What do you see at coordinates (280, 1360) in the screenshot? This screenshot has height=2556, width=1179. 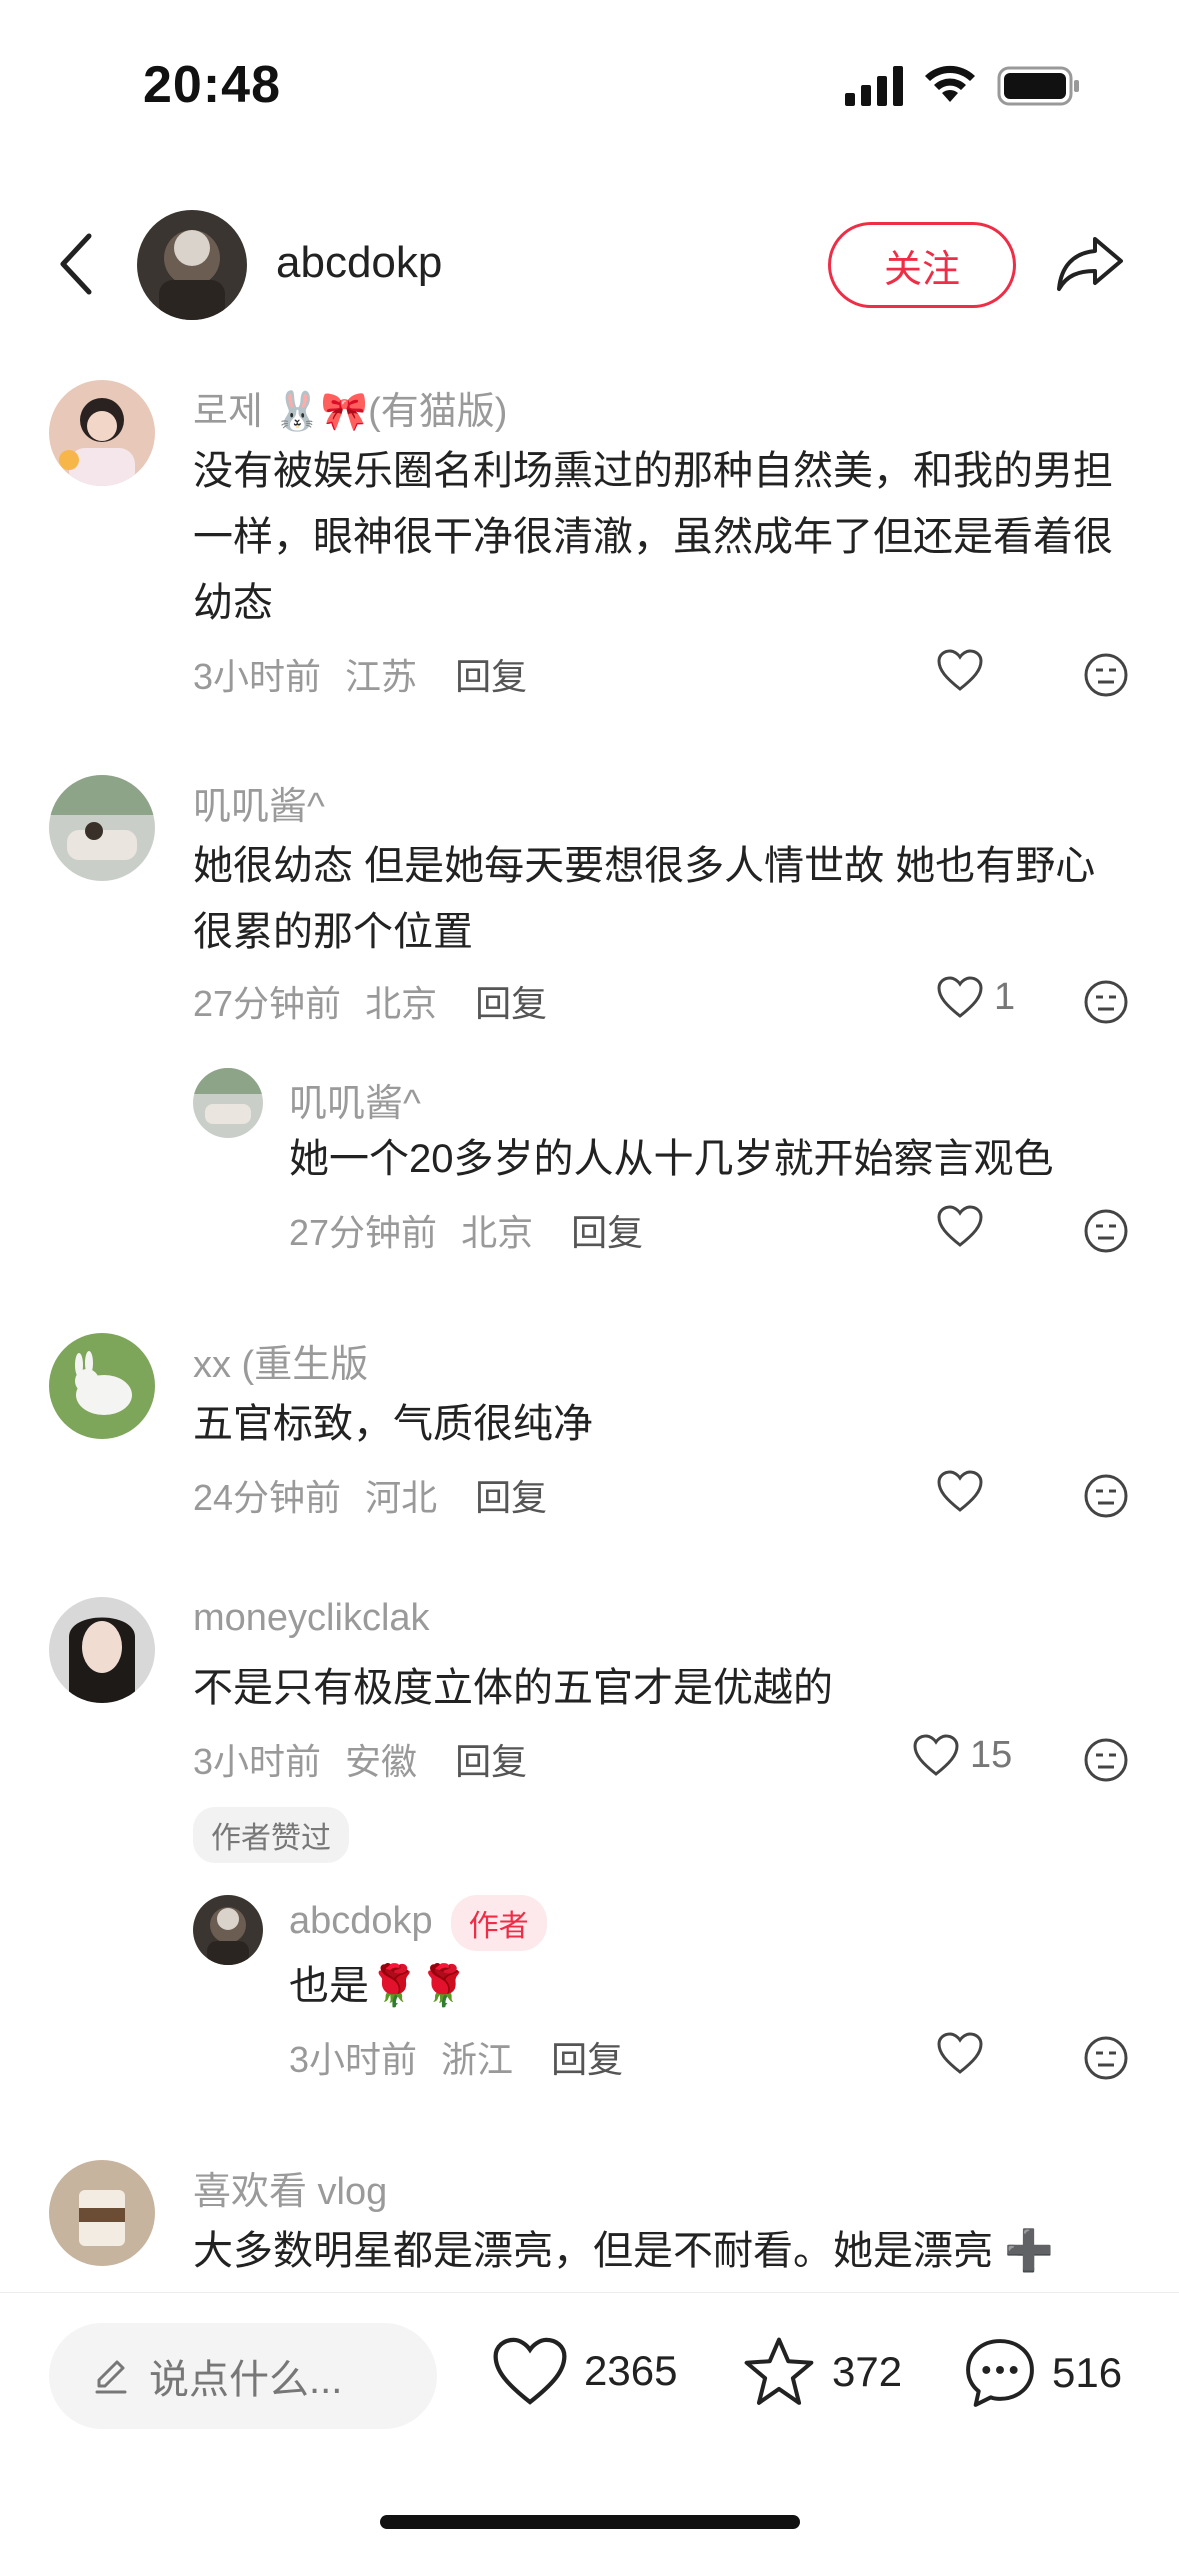 I see `comment-username: xx (重生版` at bounding box center [280, 1360].